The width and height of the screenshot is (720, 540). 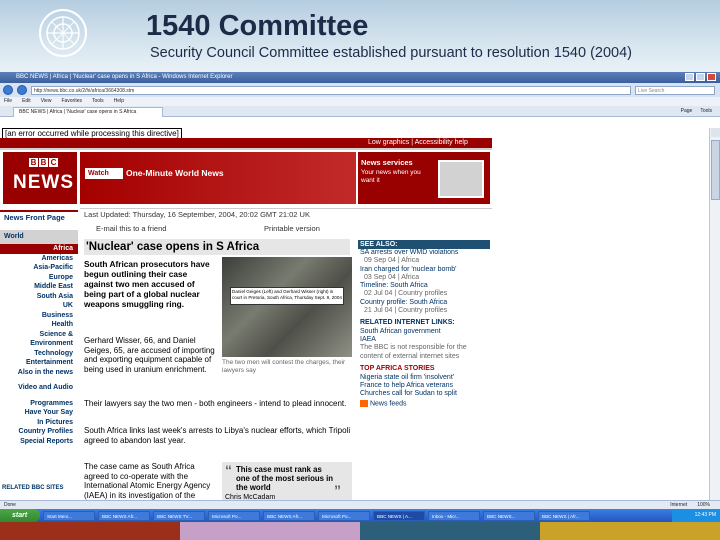 What do you see at coordinates (39, 219) in the screenshot?
I see `nav-news-front-page: News Front Page` at bounding box center [39, 219].